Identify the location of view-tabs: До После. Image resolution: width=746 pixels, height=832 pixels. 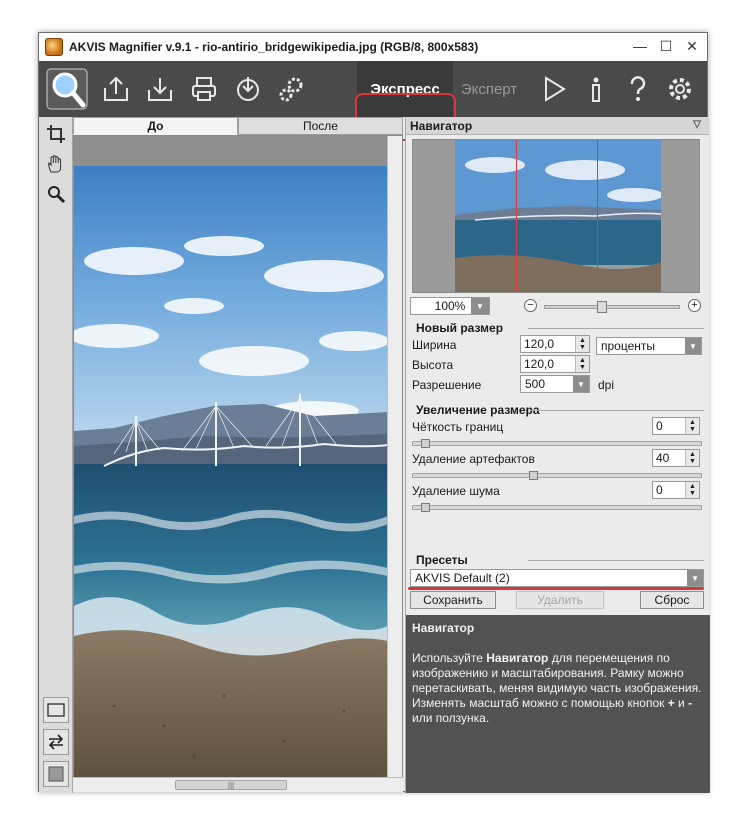
(238, 126).